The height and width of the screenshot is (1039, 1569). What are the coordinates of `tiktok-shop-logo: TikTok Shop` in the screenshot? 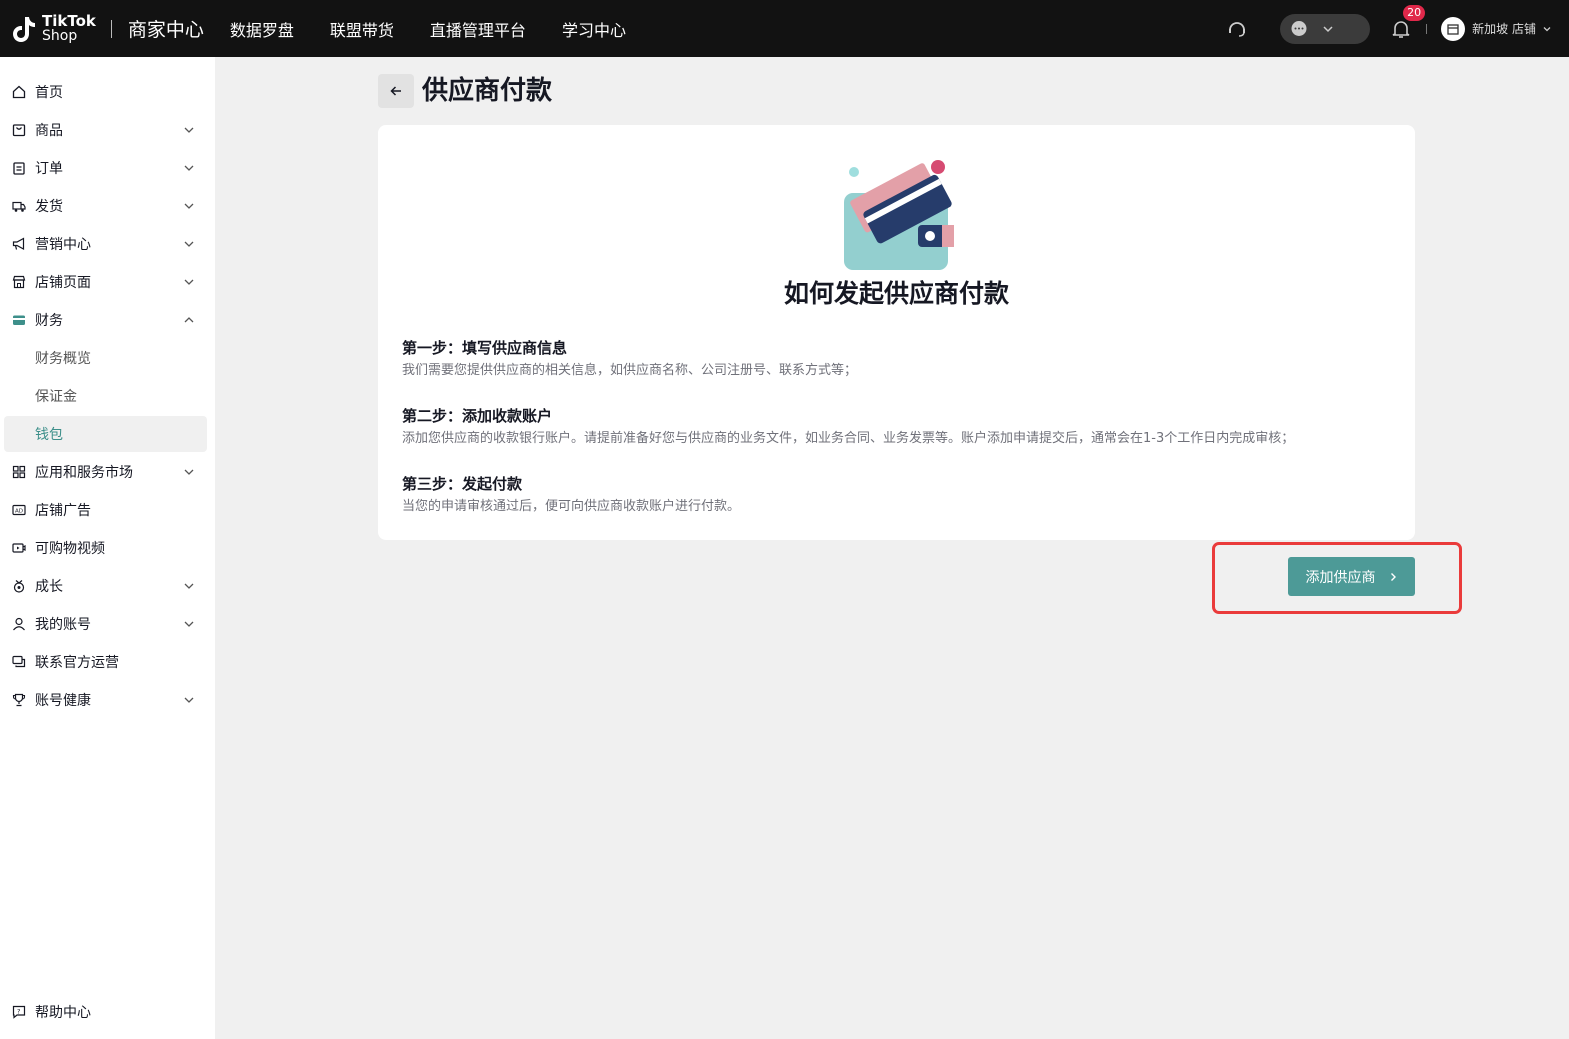 It's located at (53, 28).